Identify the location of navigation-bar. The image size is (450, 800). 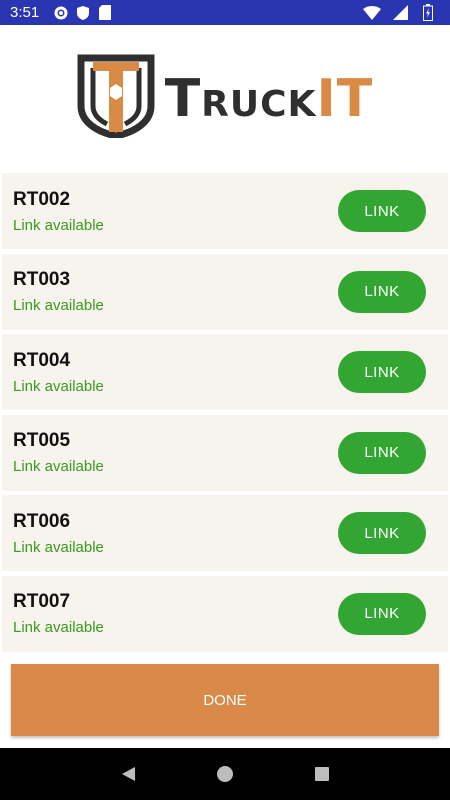
(225, 774).